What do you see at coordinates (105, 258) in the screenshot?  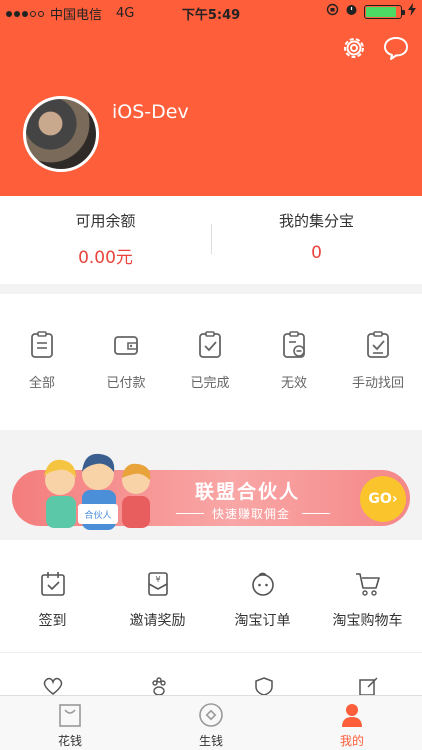 I see `available-balance-value: 0.00元` at bounding box center [105, 258].